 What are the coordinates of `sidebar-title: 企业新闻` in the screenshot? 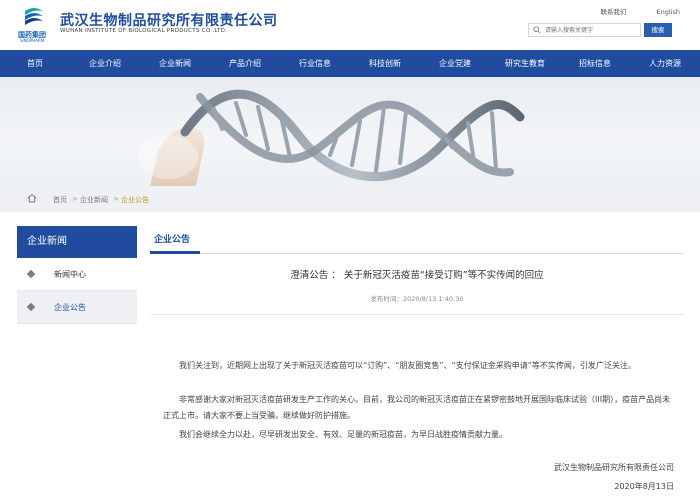 It's located at (77, 242).